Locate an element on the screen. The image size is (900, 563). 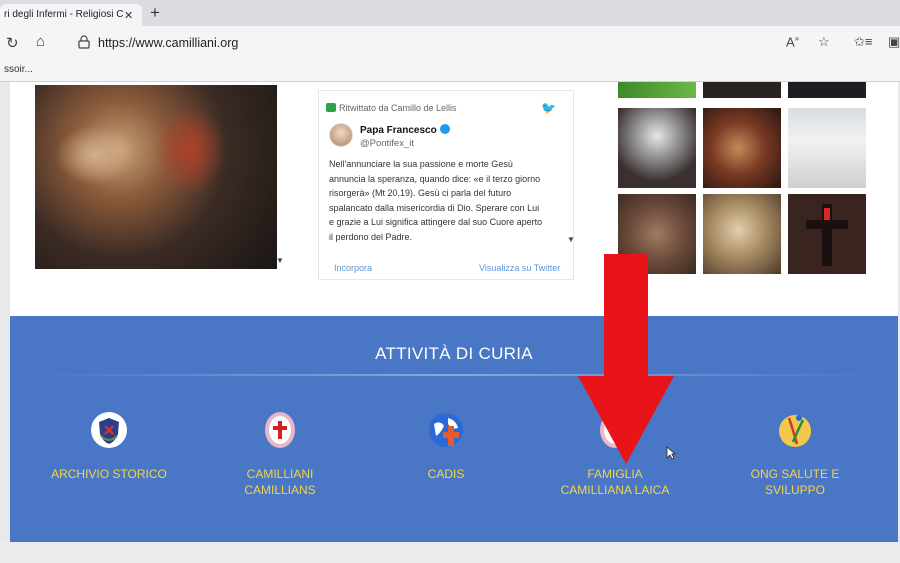
lock-icon is located at coordinates (84, 42).